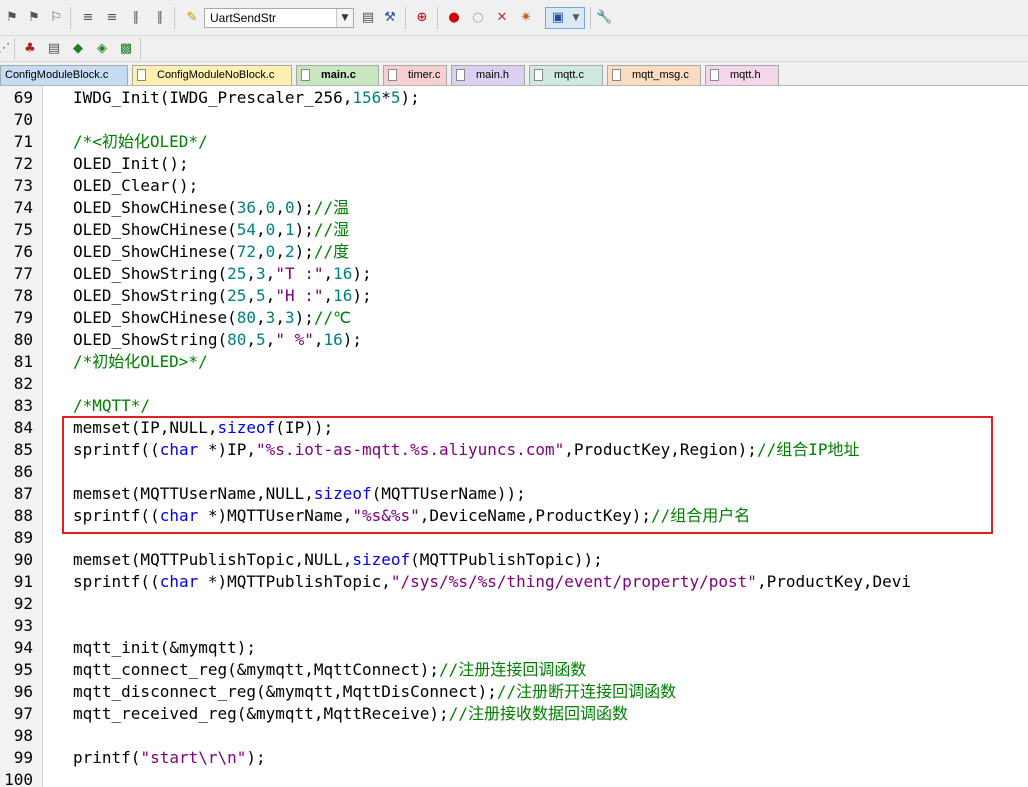 The image size is (1028, 787). What do you see at coordinates (246, 251) in the screenshot?
I see `code-token-num: 72` at bounding box center [246, 251].